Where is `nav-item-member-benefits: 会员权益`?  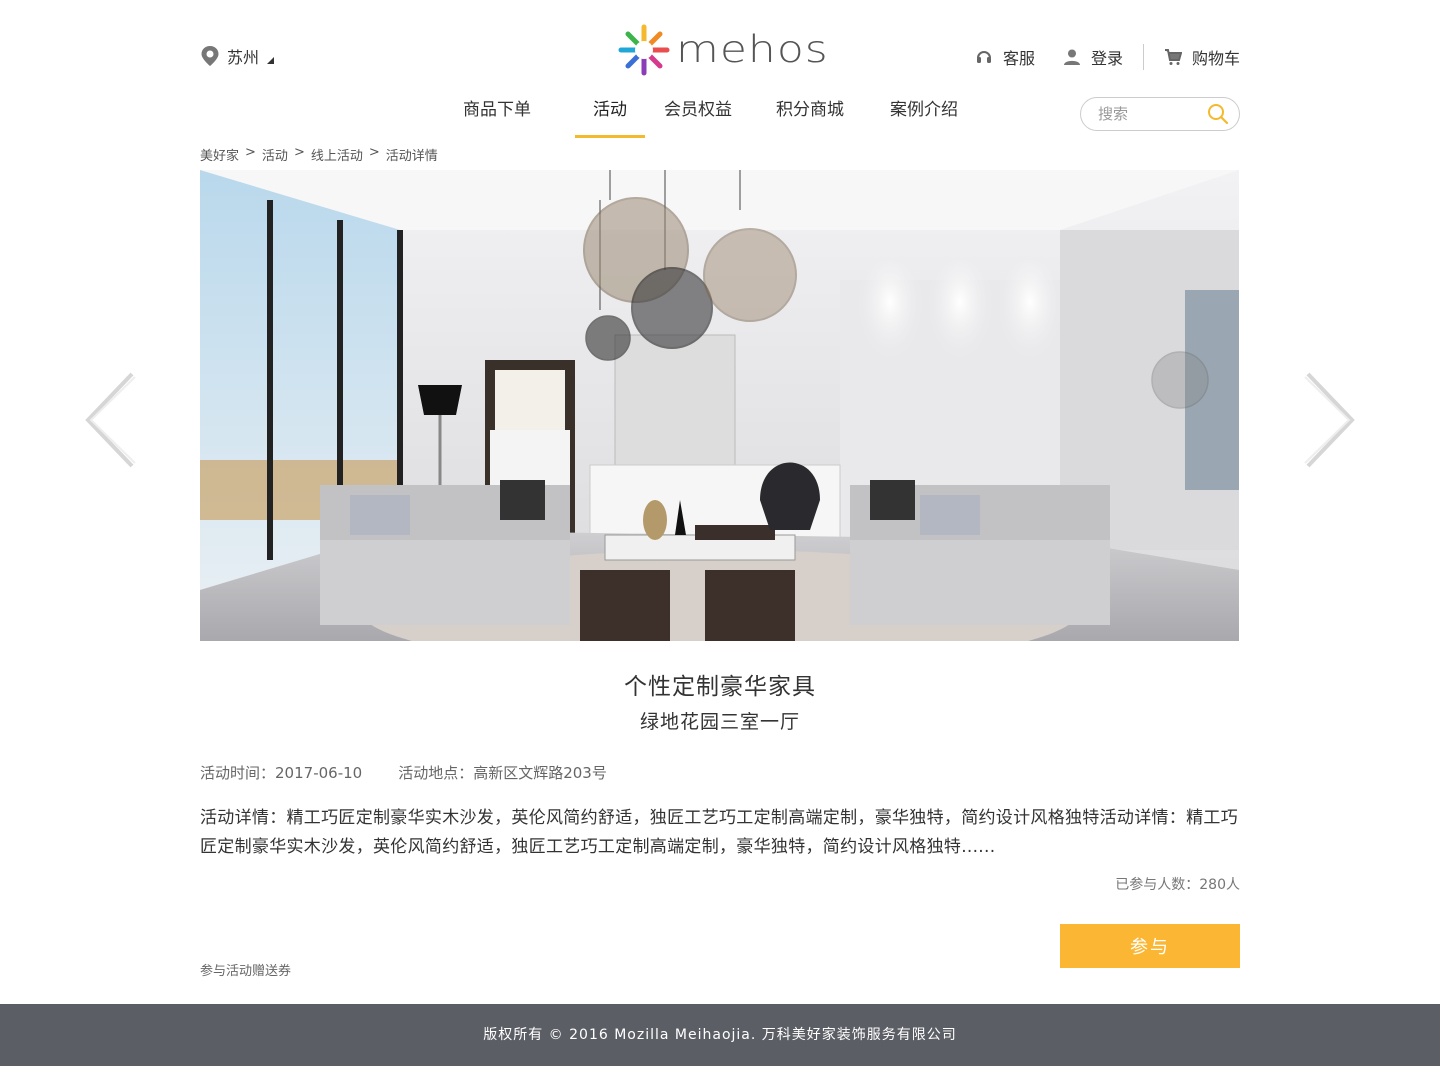
nav-item-member-benefits: 会员权益 is located at coordinates (698, 118).